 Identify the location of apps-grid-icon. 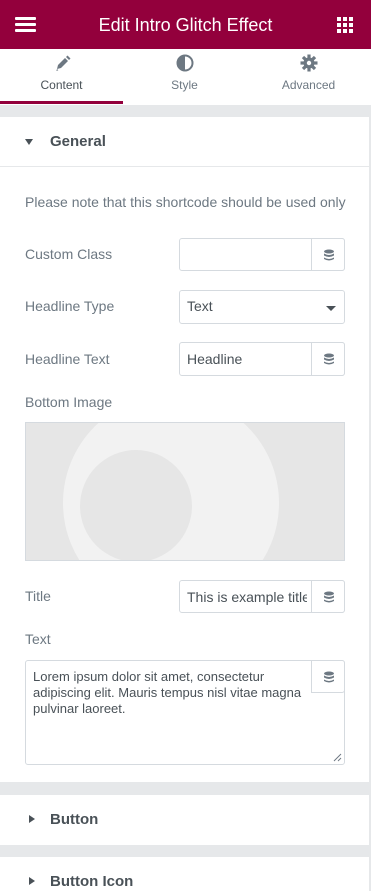
(345, 25).